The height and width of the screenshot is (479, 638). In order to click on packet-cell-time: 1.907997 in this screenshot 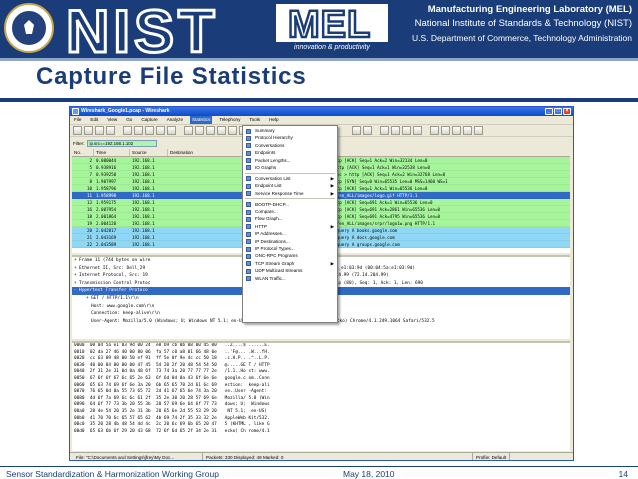, I will do `click(106, 181)`.